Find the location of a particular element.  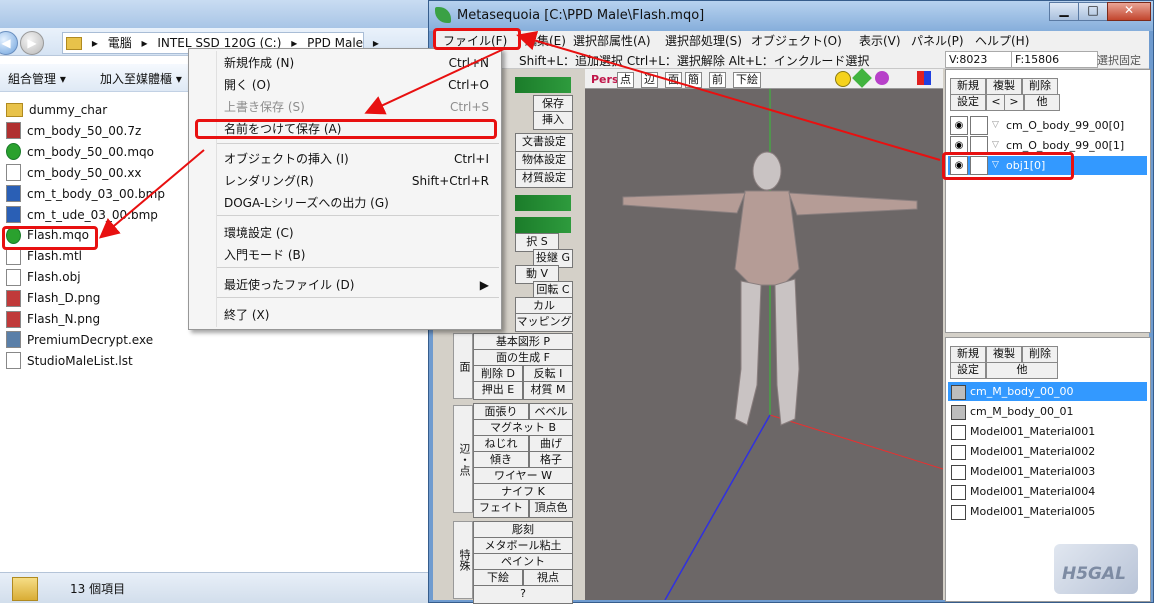

menubar-item: 表示(V) is located at coordinates (880, 40).